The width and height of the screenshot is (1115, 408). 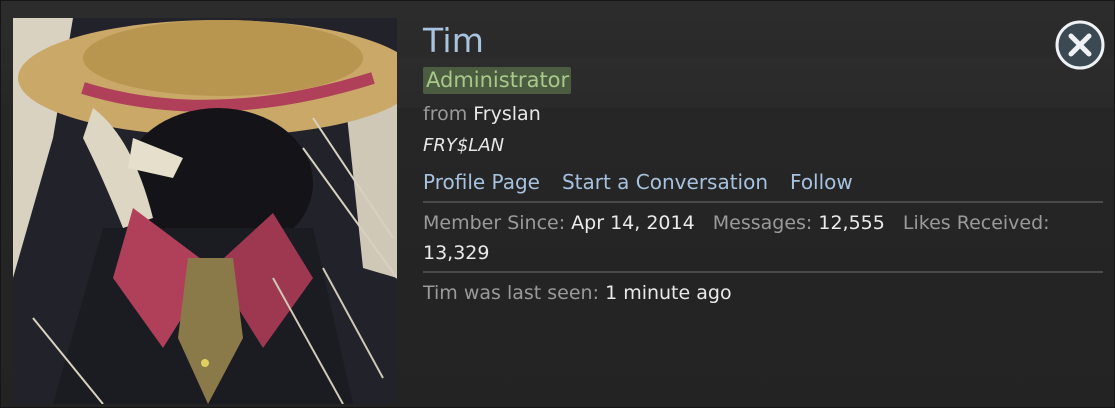 I want to click on likes-received-label: Likes Received:, so click(x=976, y=223).